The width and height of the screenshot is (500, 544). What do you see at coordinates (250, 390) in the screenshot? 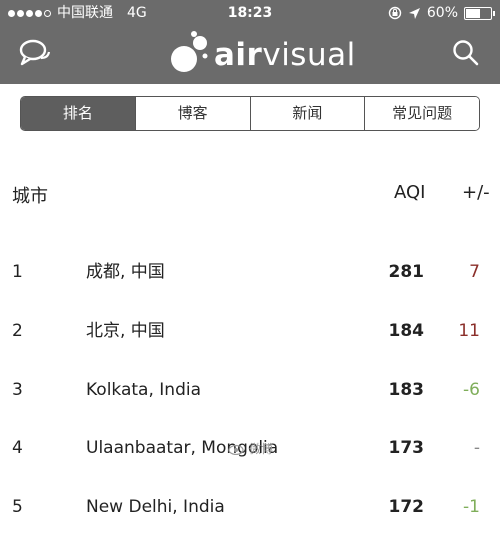
I see `ranking-row: 3 Kolkata, India 183 -6` at bounding box center [250, 390].